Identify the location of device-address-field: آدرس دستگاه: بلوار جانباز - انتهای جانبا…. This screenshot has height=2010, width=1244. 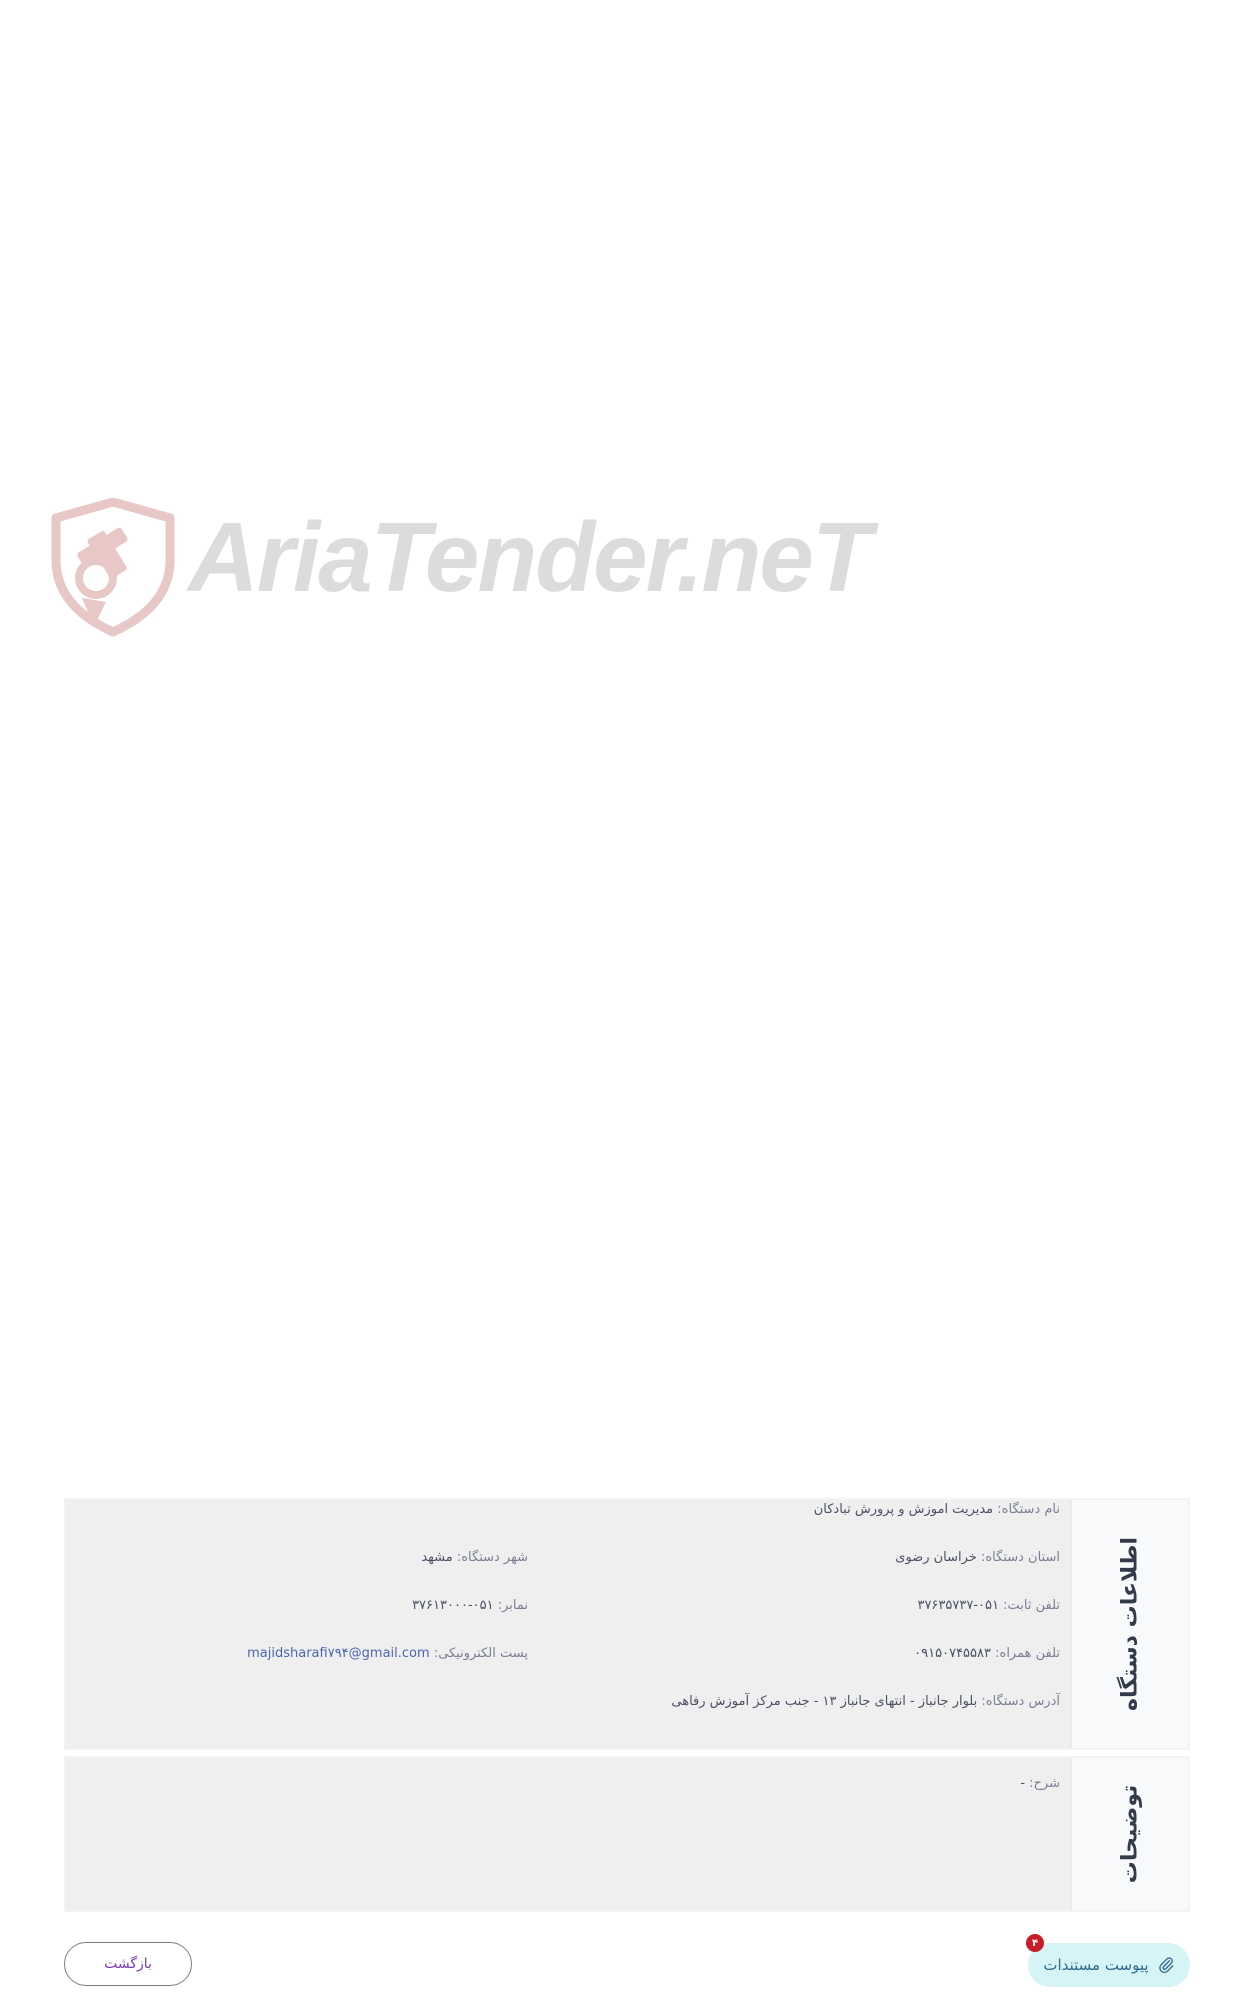
(865, 1701).